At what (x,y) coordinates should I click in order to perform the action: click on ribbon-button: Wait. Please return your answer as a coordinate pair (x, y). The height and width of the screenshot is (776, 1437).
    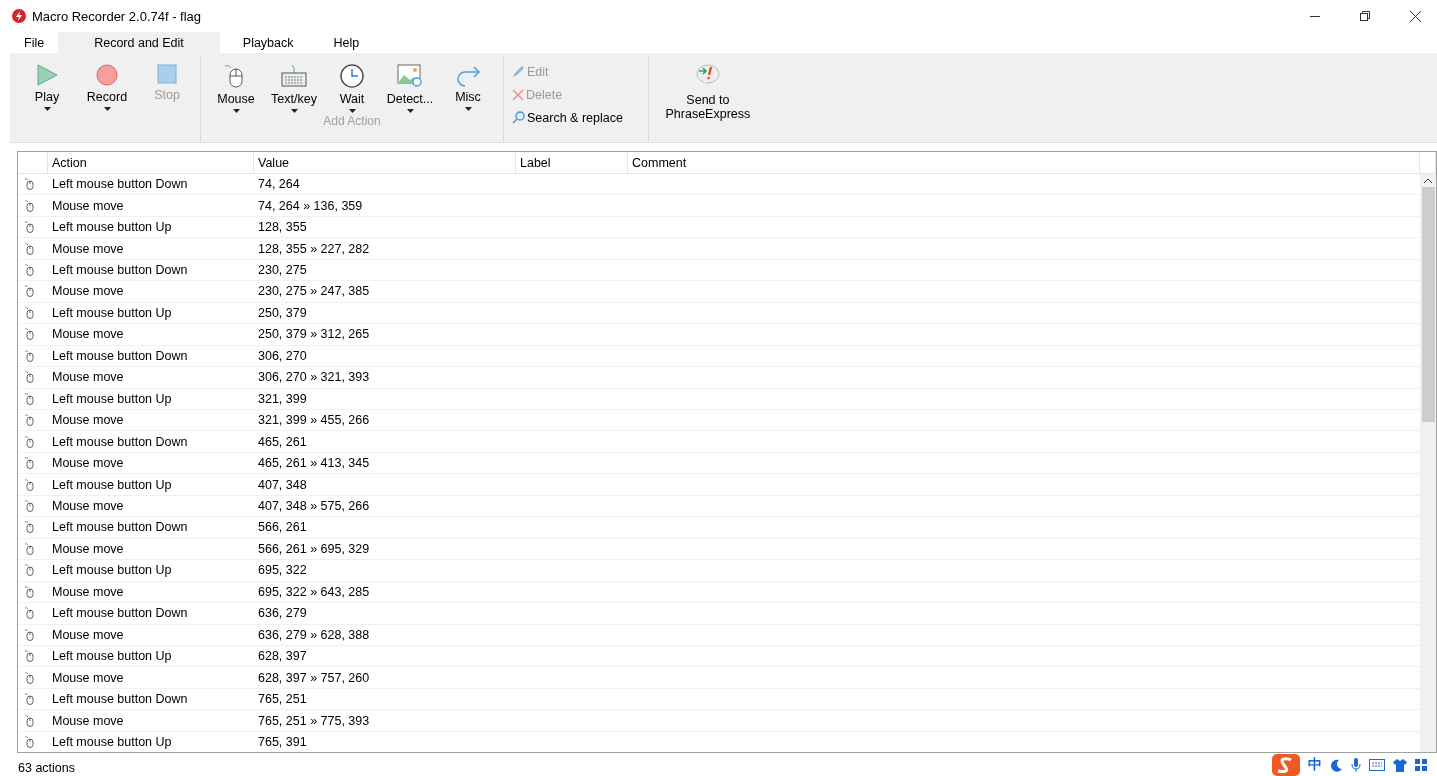
    Looking at the image, I should click on (352, 85).